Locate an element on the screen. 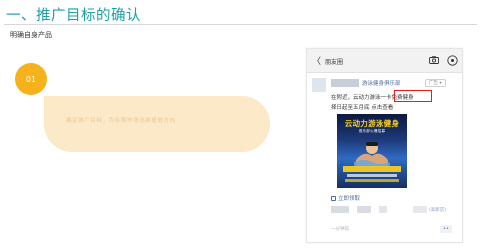 This screenshot has height=251, width=483. title-divider is located at coordinates (240, 24).